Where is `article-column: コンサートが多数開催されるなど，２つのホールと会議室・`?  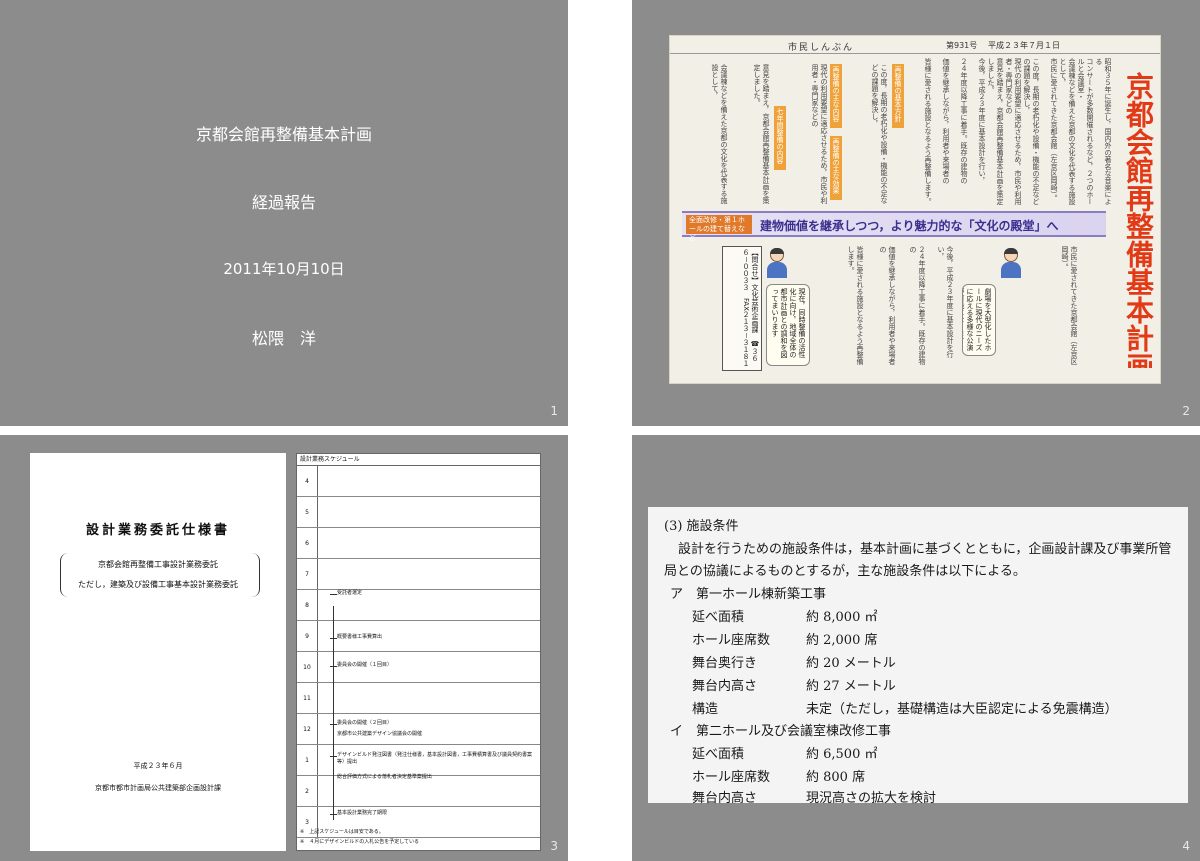
article-column: コンサートが多数開催されるなど，２つのホールと会議室・ is located at coordinates (1085, 131).